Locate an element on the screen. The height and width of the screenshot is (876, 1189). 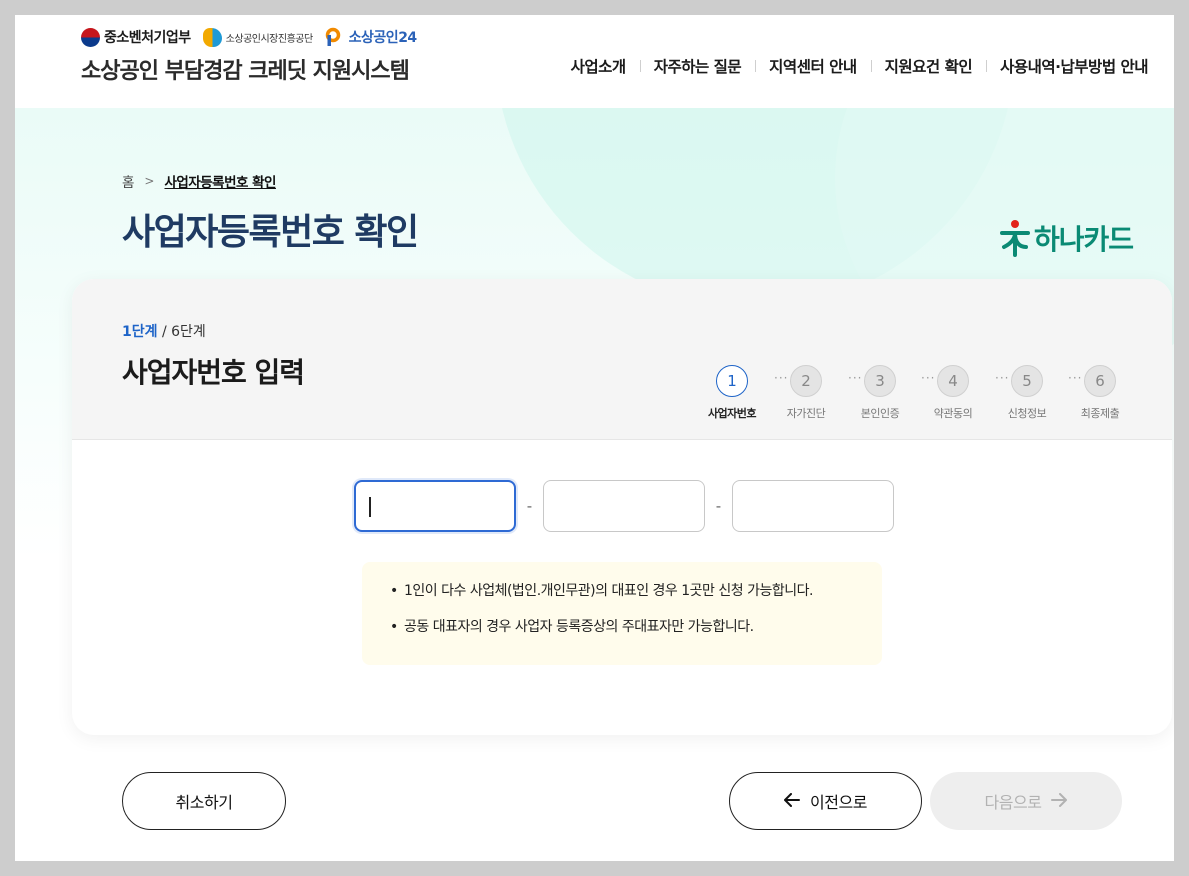
previous-button: 이전으로 is located at coordinates (825, 801).